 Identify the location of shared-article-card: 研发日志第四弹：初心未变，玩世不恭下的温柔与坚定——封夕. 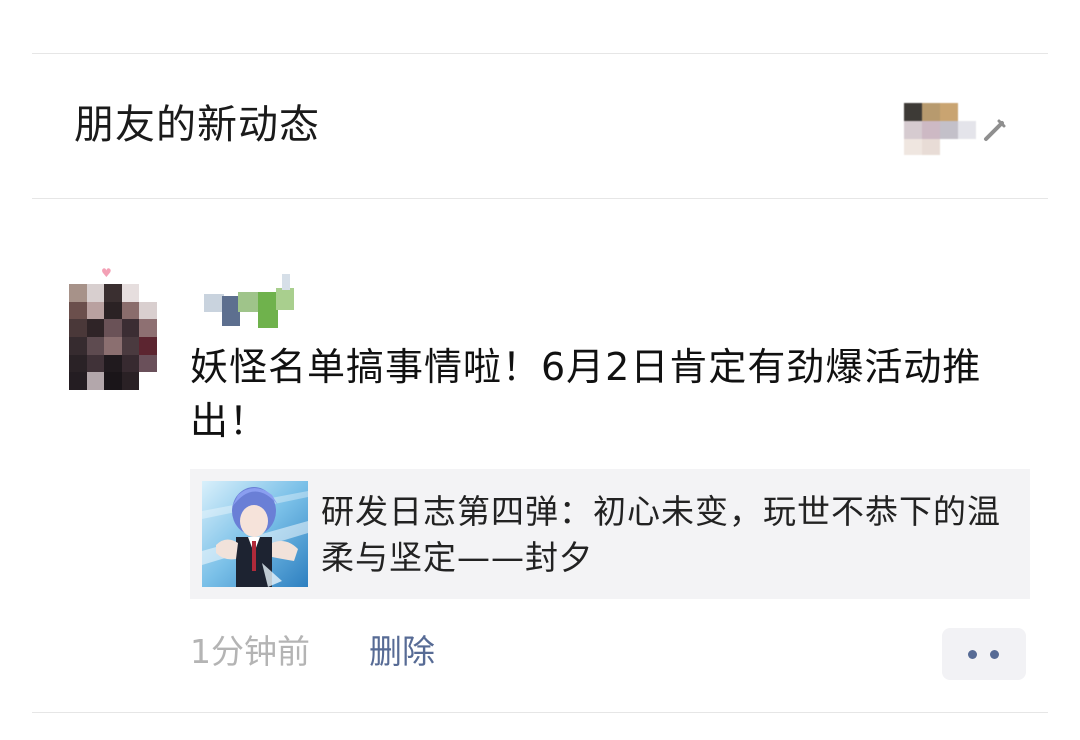
(610, 534).